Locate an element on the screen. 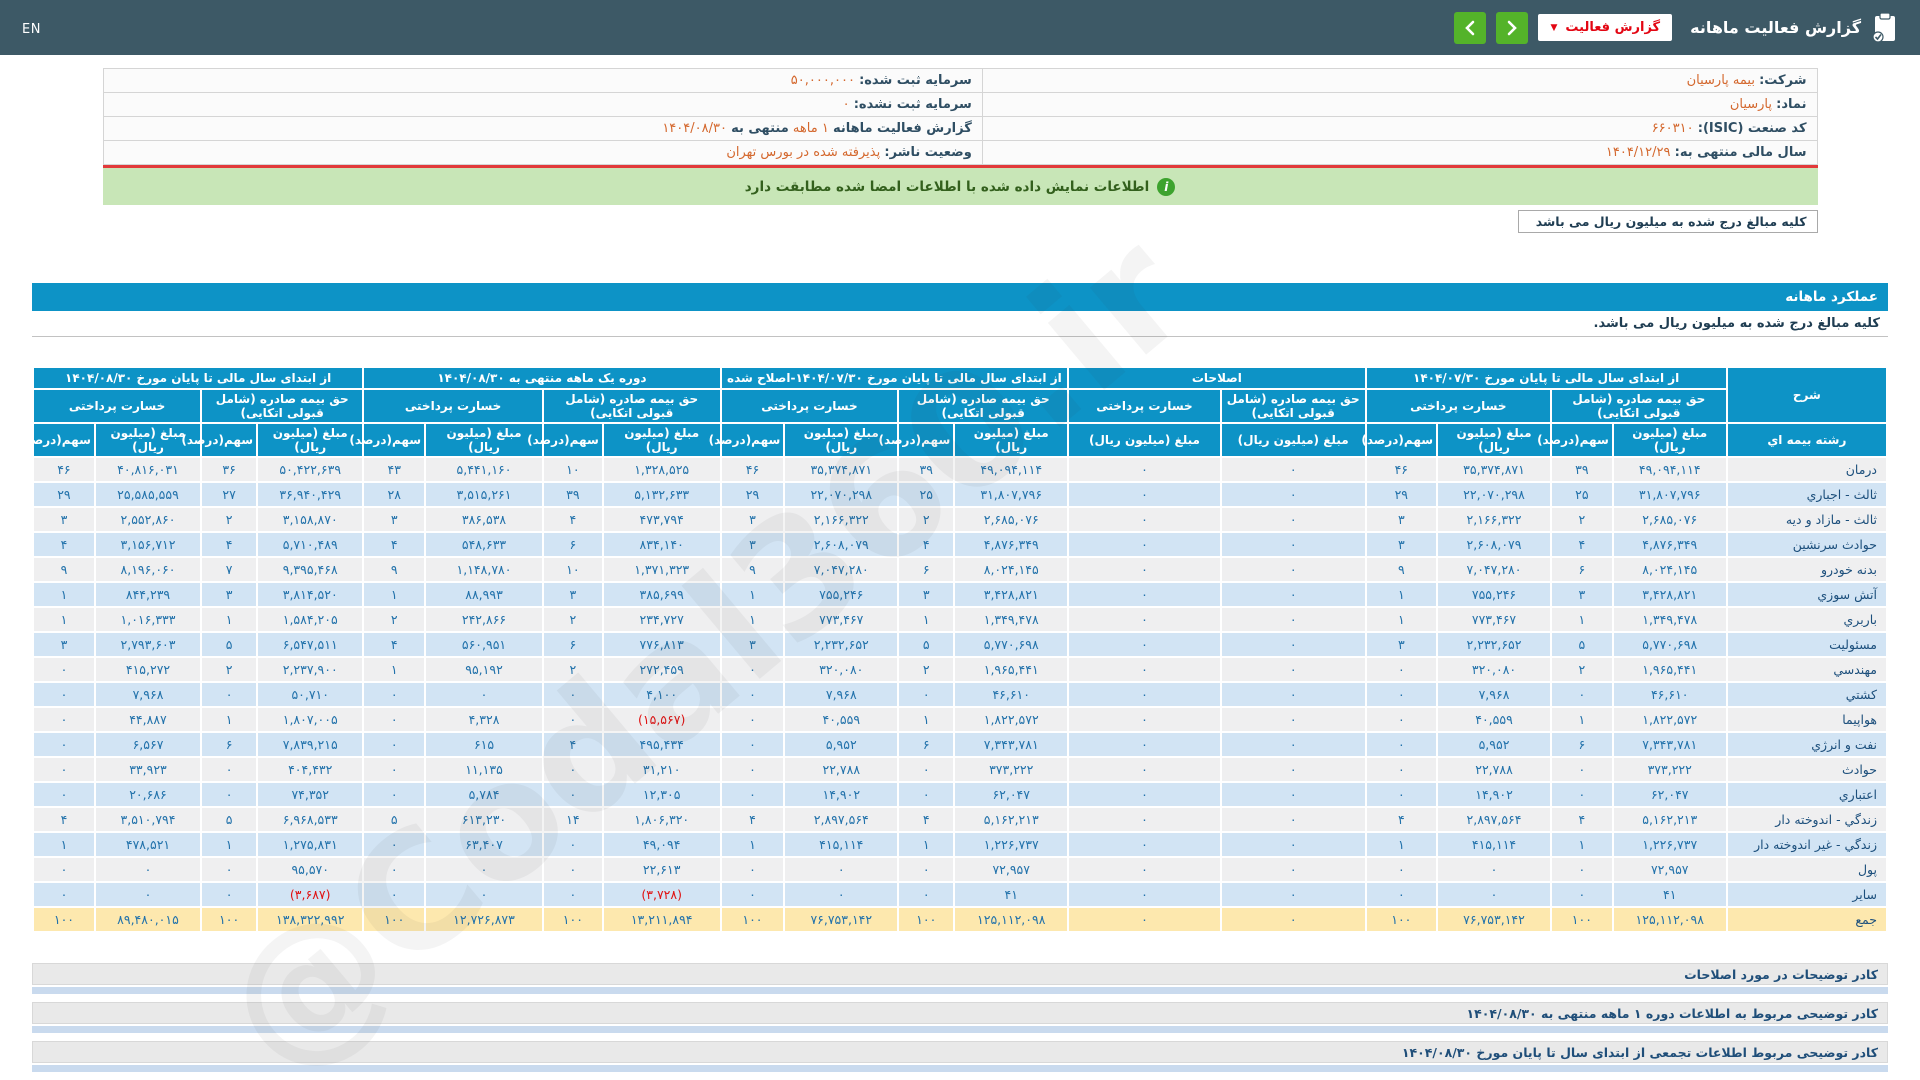  previous-report-button is located at coordinates (1470, 27).